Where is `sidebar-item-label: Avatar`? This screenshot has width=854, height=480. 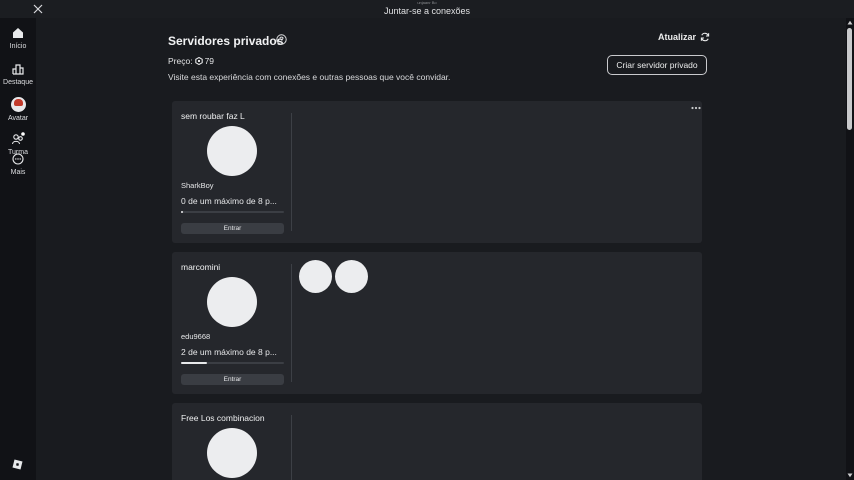 sidebar-item-label: Avatar is located at coordinates (18, 118).